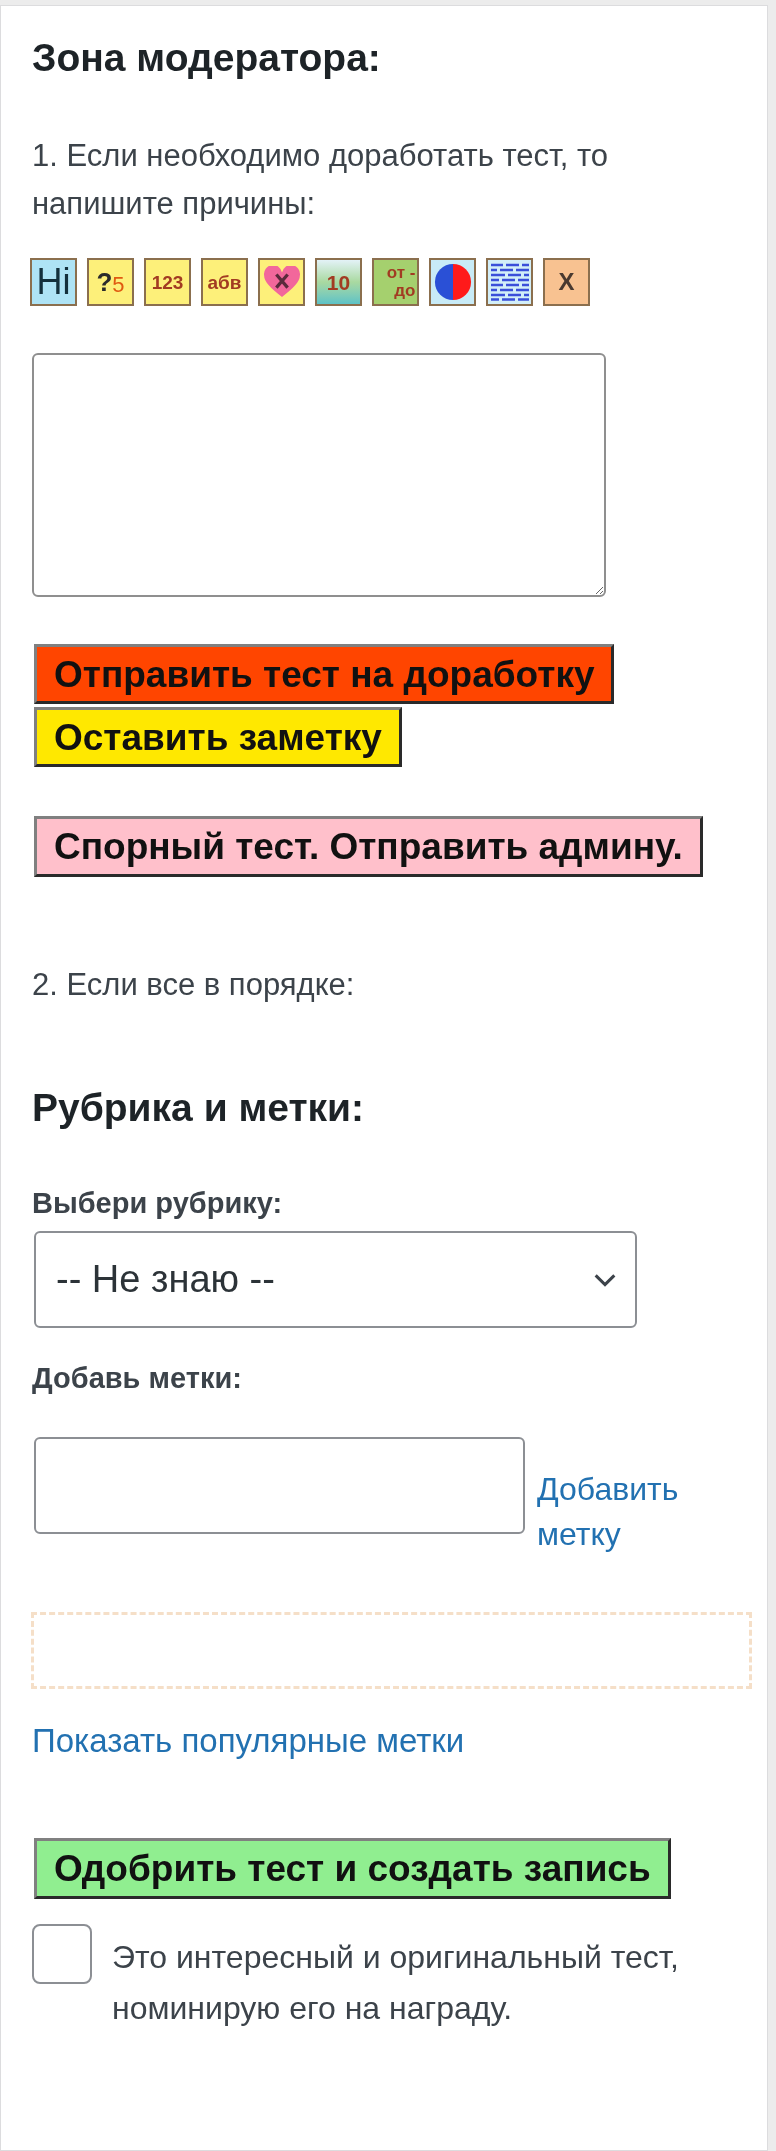  Describe the element at coordinates (207, 57) in the screenshot. I see `section-title: Зона модератора:` at that location.